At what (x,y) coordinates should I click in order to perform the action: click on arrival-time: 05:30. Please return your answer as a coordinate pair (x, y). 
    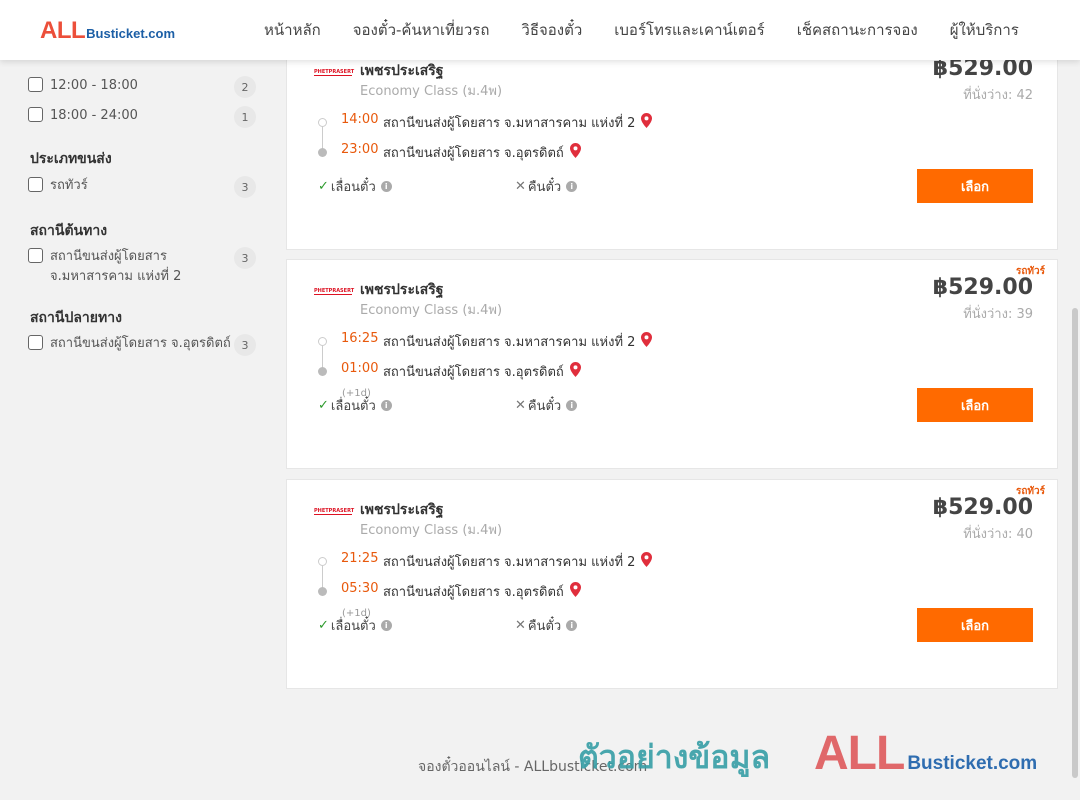
    Looking at the image, I should click on (360, 588).